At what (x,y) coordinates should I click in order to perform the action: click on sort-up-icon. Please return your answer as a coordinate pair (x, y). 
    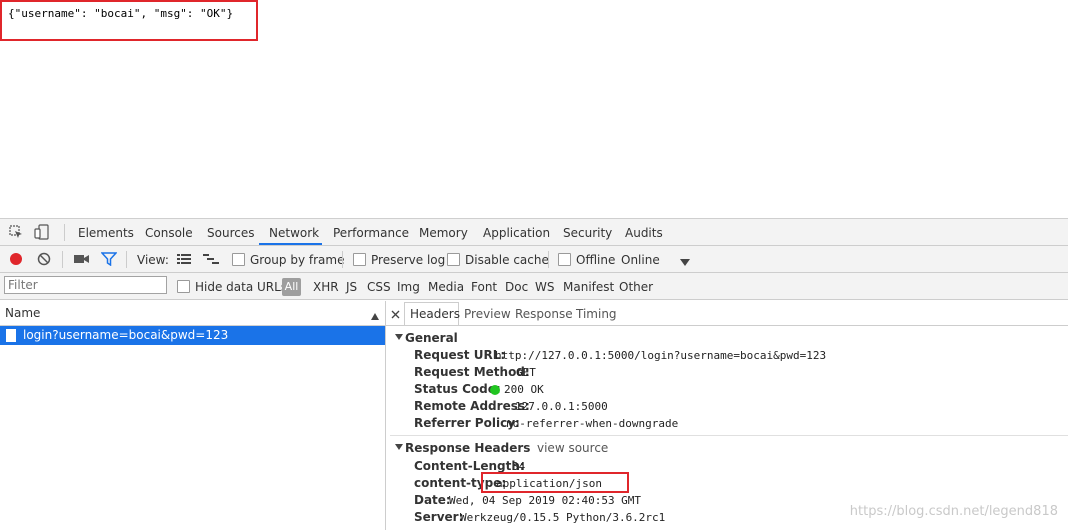
    Looking at the image, I should click on (375, 314).